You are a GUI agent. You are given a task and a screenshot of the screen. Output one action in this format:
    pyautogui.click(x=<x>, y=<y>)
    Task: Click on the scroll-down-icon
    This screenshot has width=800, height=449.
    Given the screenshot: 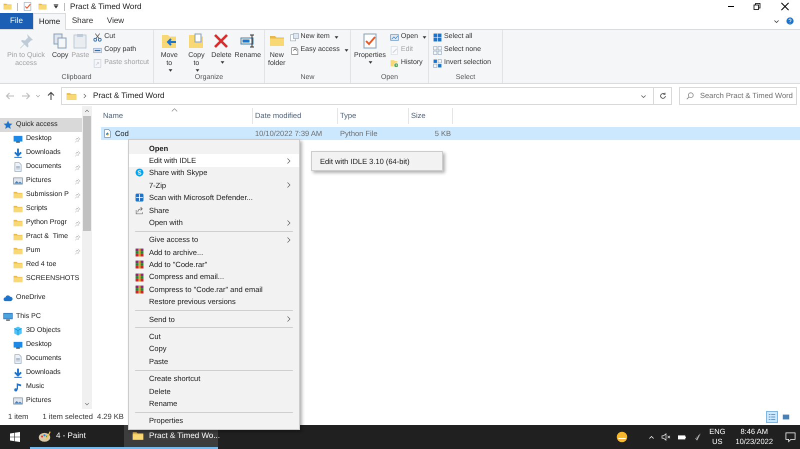 What is the action you would take?
    pyautogui.click(x=87, y=404)
    